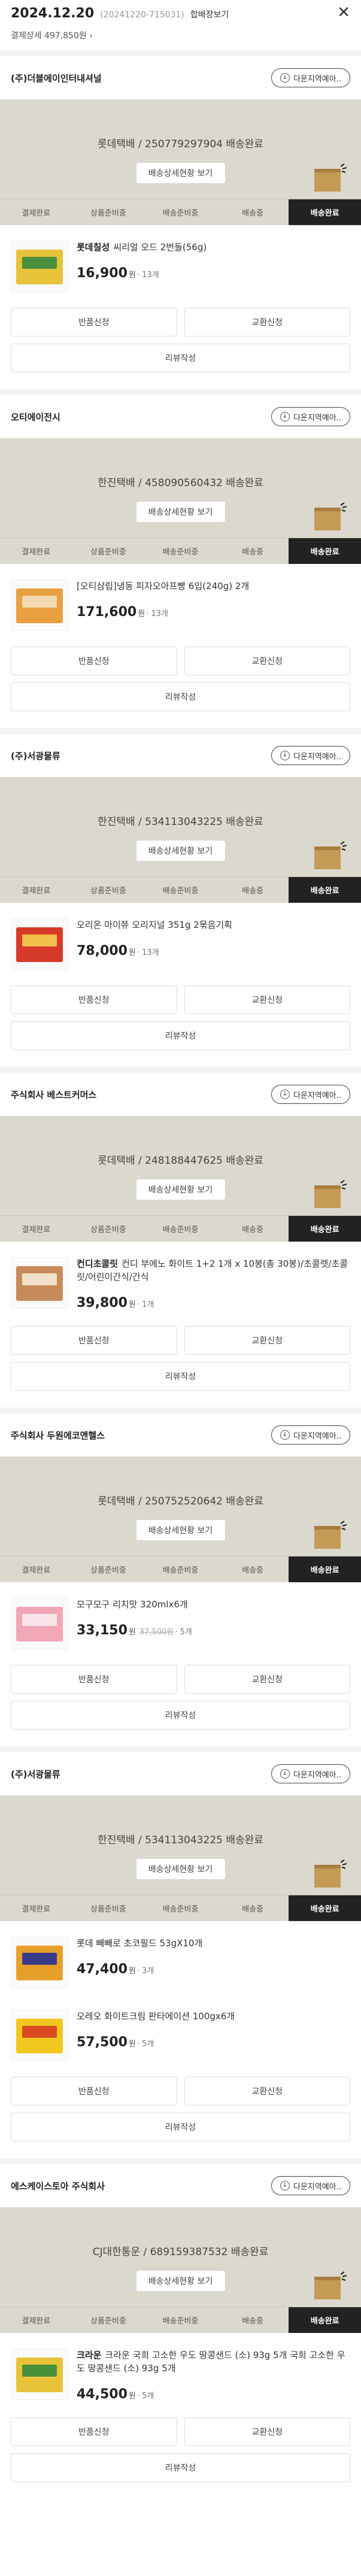 The width and height of the screenshot is (361, 2576). Describe the element at coordinates (213, 247) in the screenshot. I see `product-name: 롯데칠성 씨리얼 오드 2번들(56g)` at that location.